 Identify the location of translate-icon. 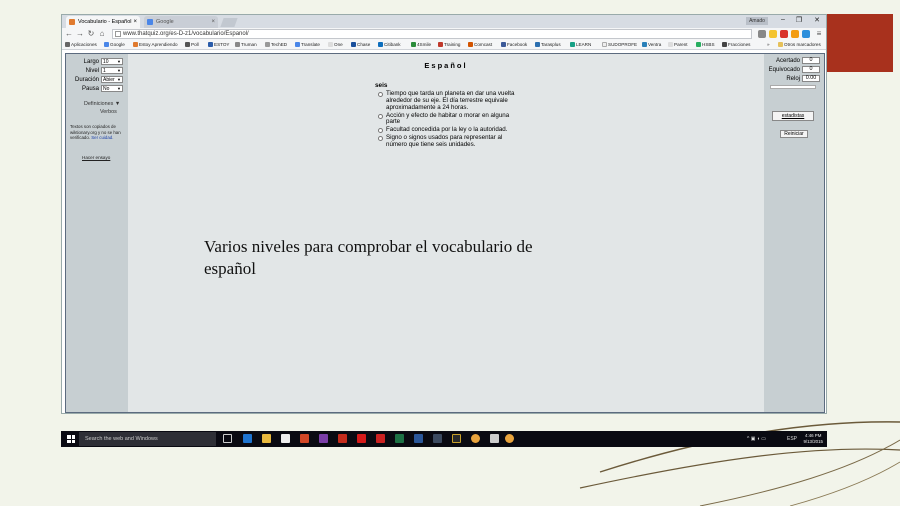
(297, 44).